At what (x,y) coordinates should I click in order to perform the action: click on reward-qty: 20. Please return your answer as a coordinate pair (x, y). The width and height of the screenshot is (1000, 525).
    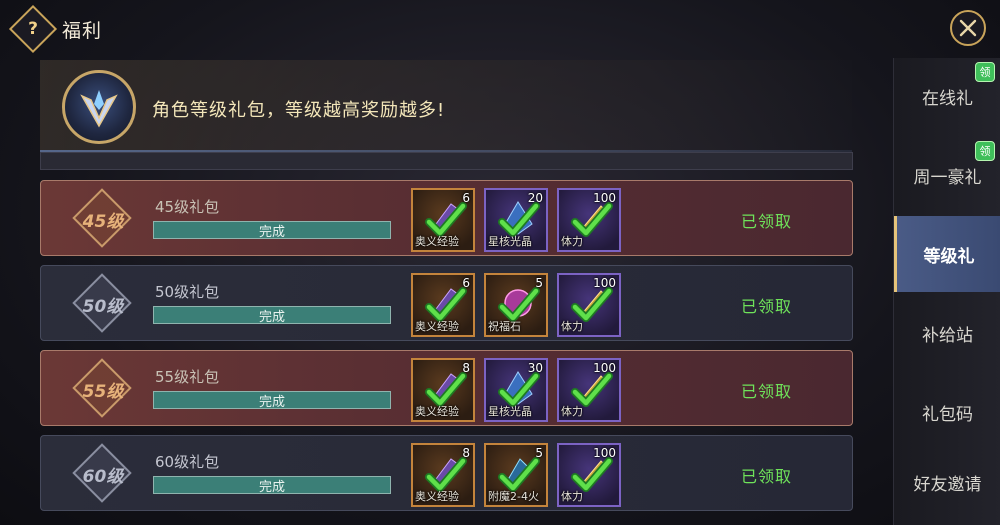
    Looking at the image, I should click on (535, 198).